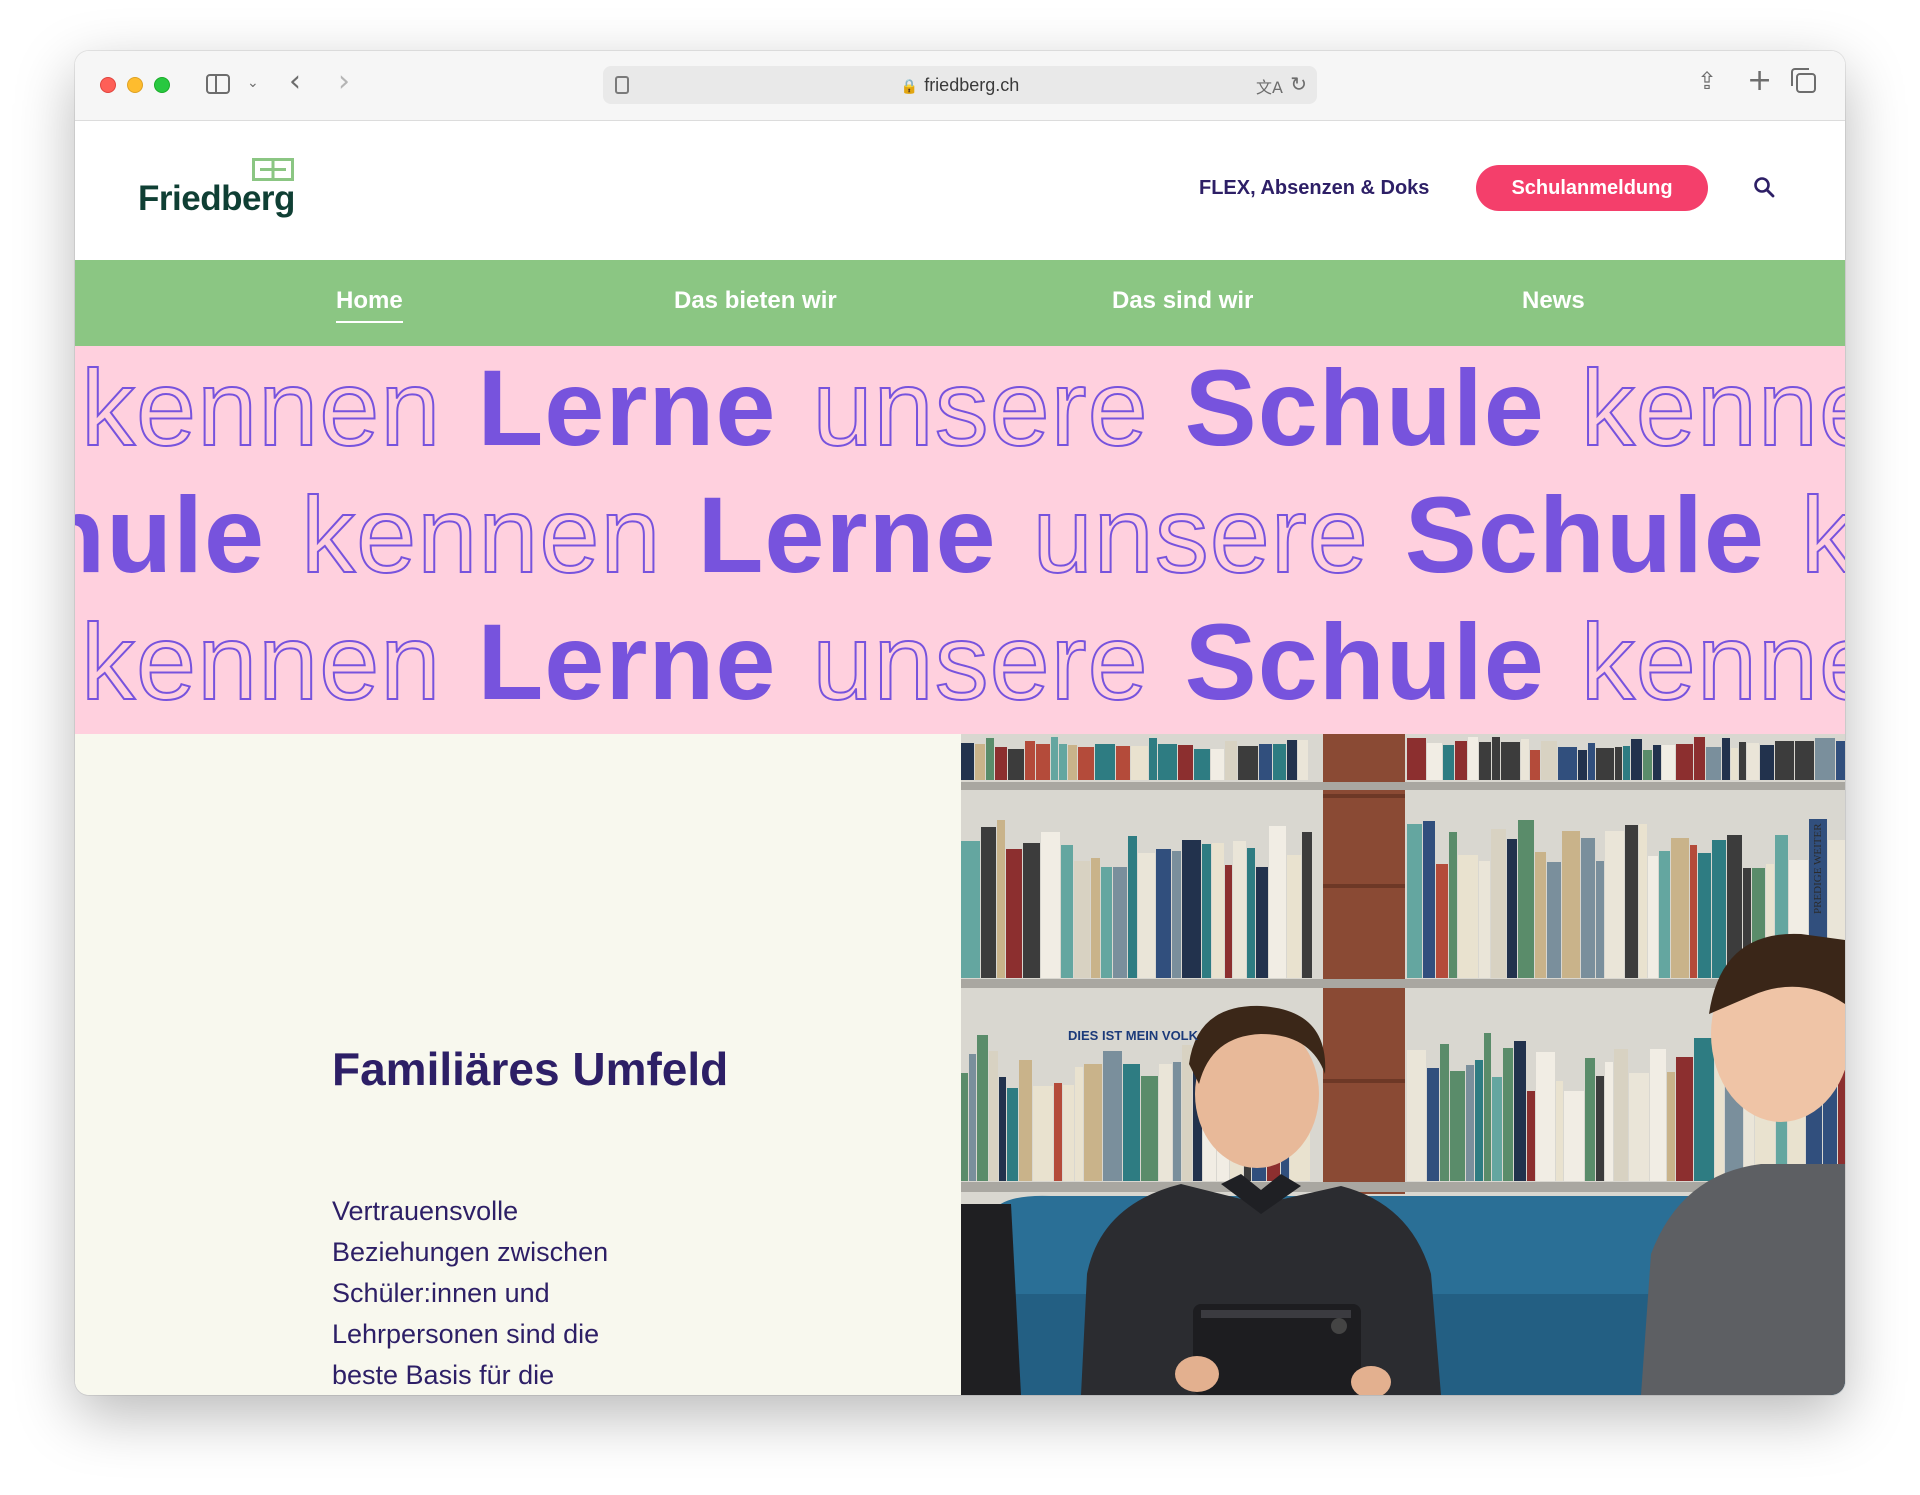 This screenshot has width=1920, height=1495. I want to click on share-icon: ⇪, so click(1707, 81).